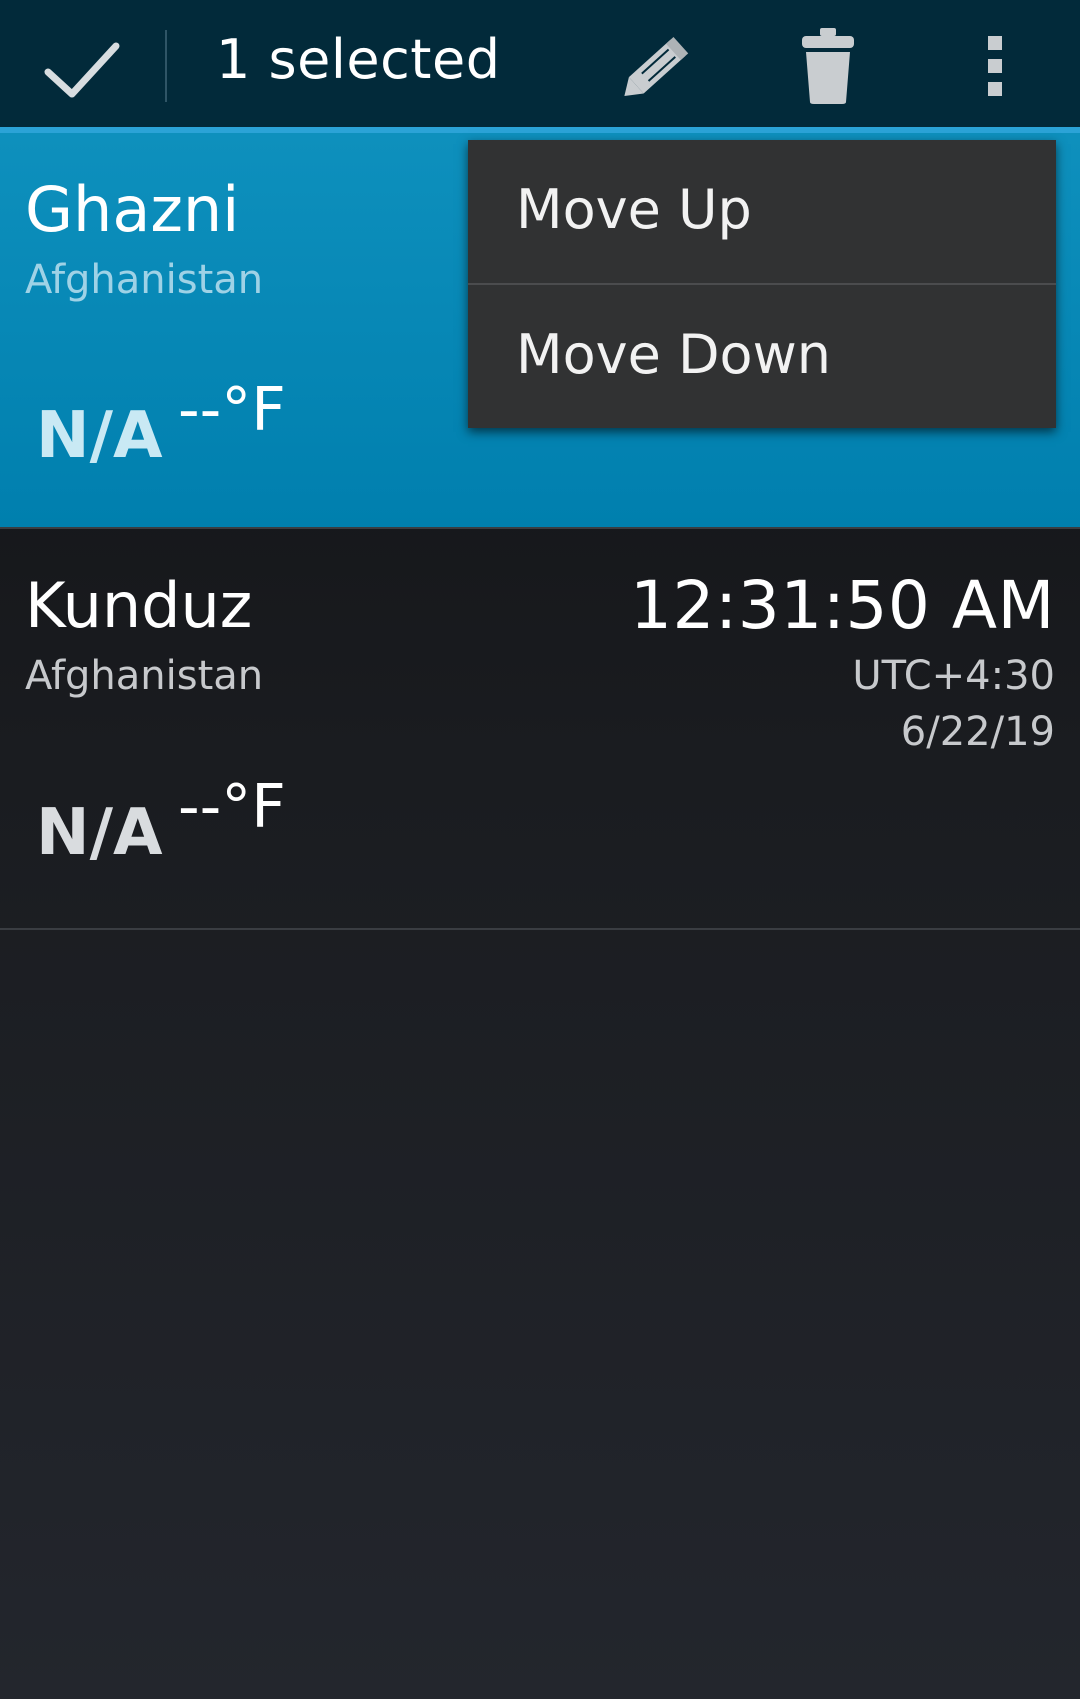 The width and height of the screenshot is (1080, 1699). I want to click on contextual-action-bar: 1 selected, so click(540, 66).